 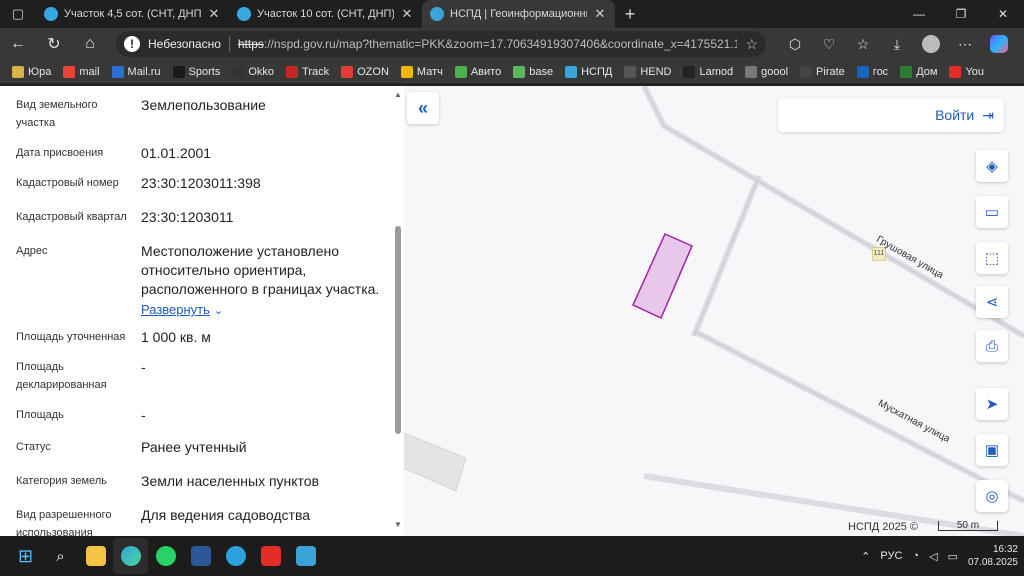 What do you see at coordinates (18, 14) in the screenshot?
I see `tab-actions-icon: ▢` at bounding box center [18, 14].